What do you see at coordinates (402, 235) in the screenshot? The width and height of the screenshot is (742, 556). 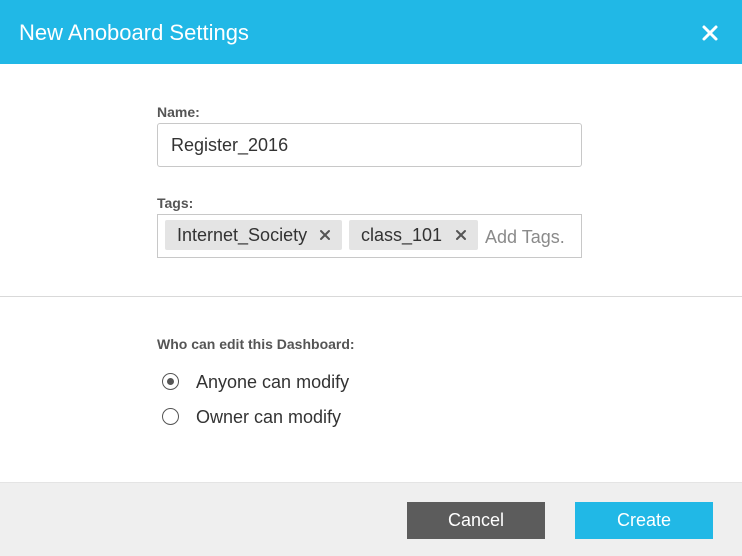 I see `tag-label: class_101` at bounding box center [402, 235].